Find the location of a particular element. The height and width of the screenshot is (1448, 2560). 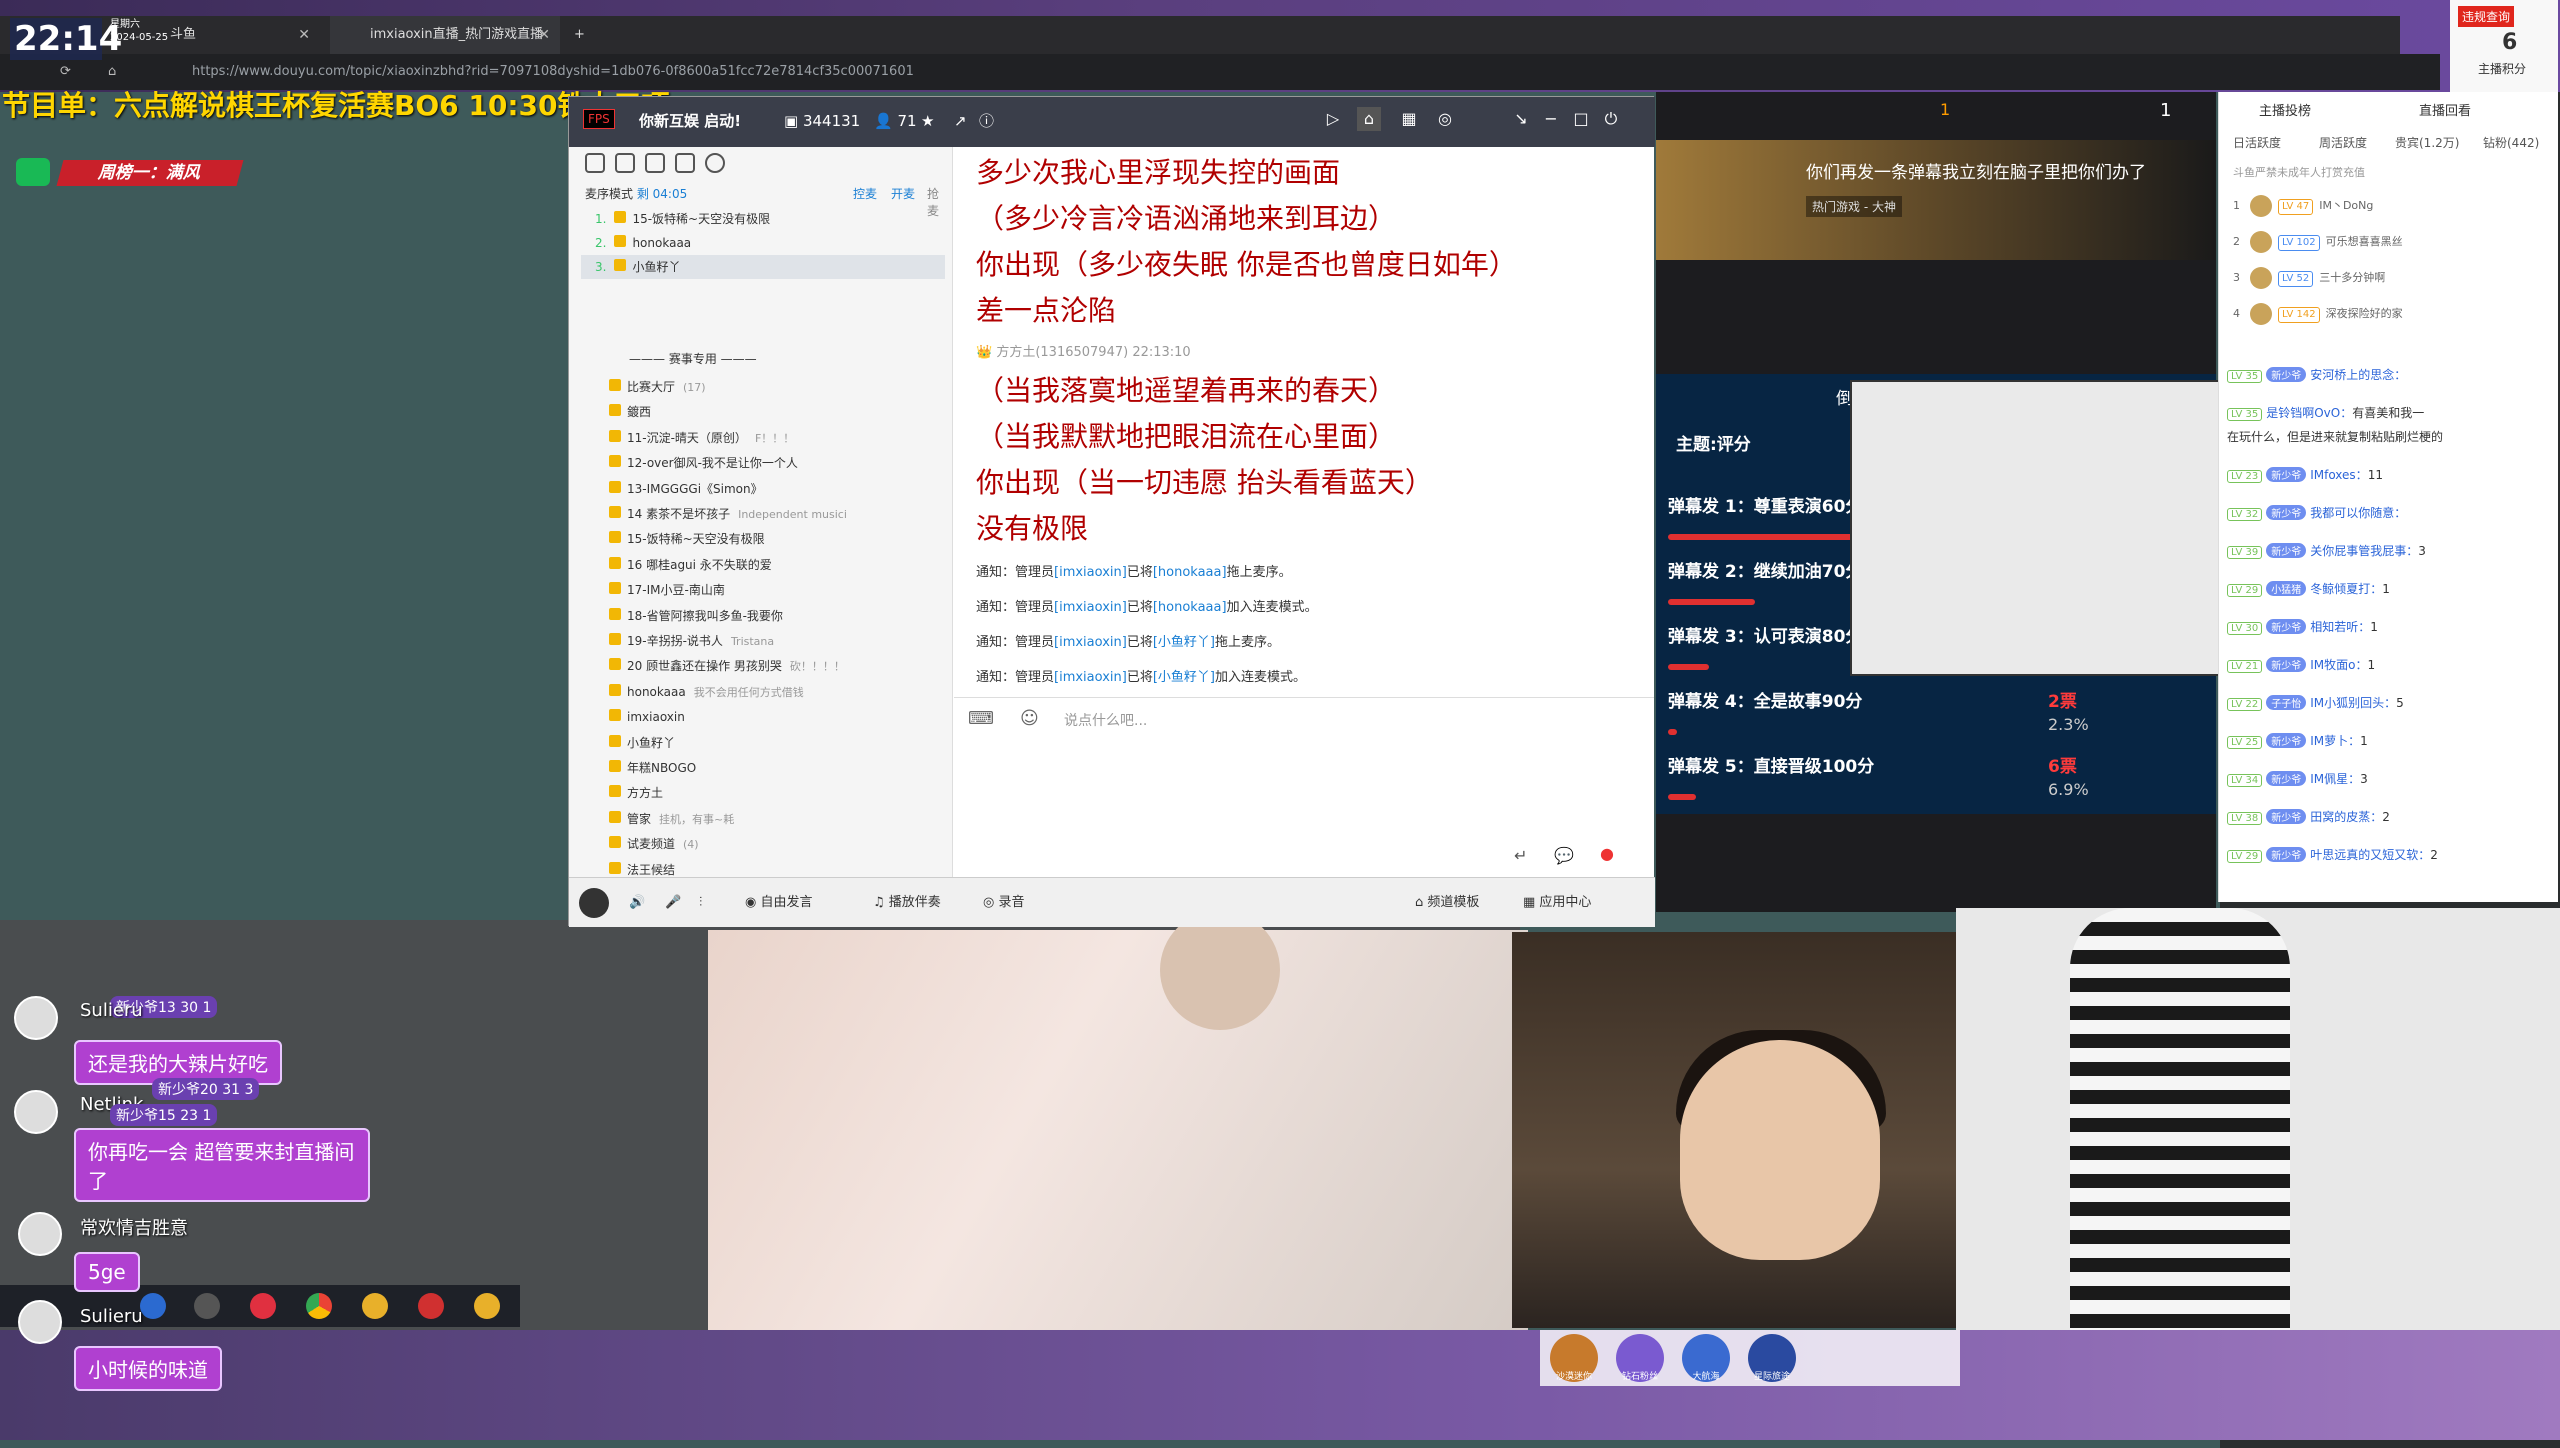

gamepad-icon: ⌨ is located at coordinates (981, 718).